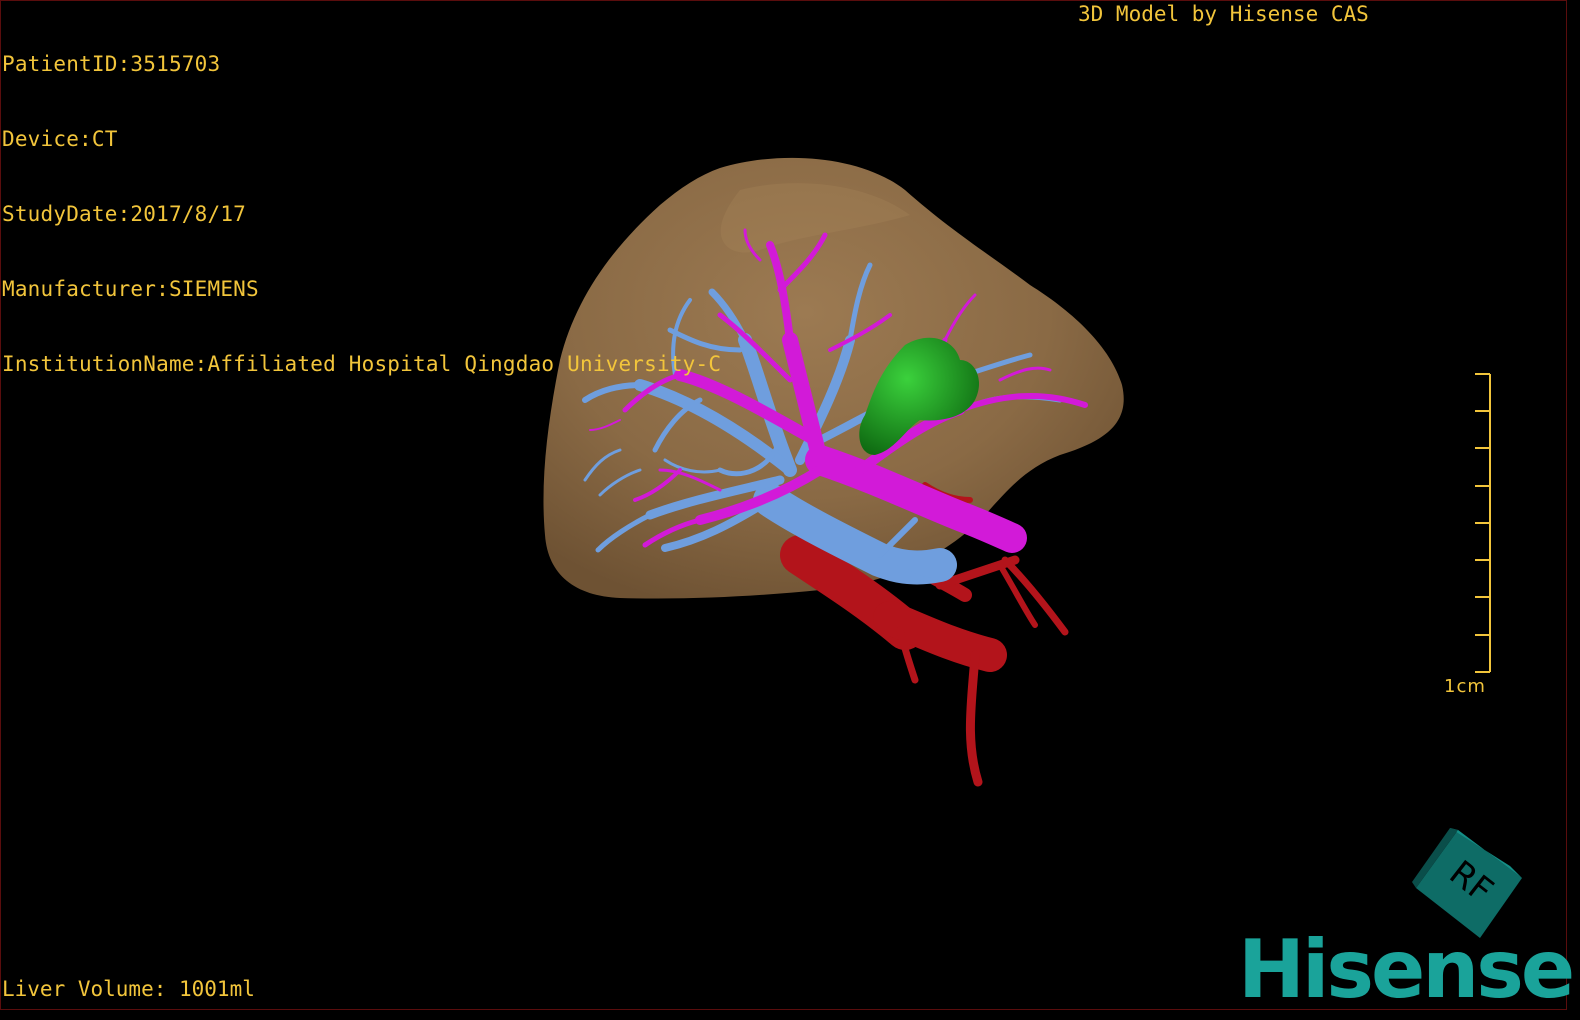 The image size is (1580, 1020). What do you see at coordinates (1223, 14) in the screenshot?
I see `model-title: 3D Model by Hisense CAS` at bounding box center [1223, 14].